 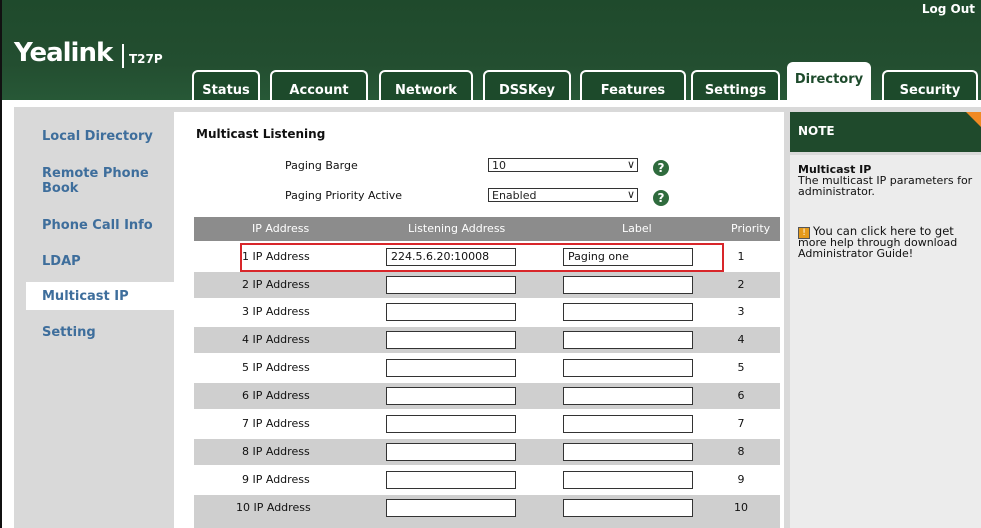 I want to click on tab-security: Security, so click(x=930, y=85).